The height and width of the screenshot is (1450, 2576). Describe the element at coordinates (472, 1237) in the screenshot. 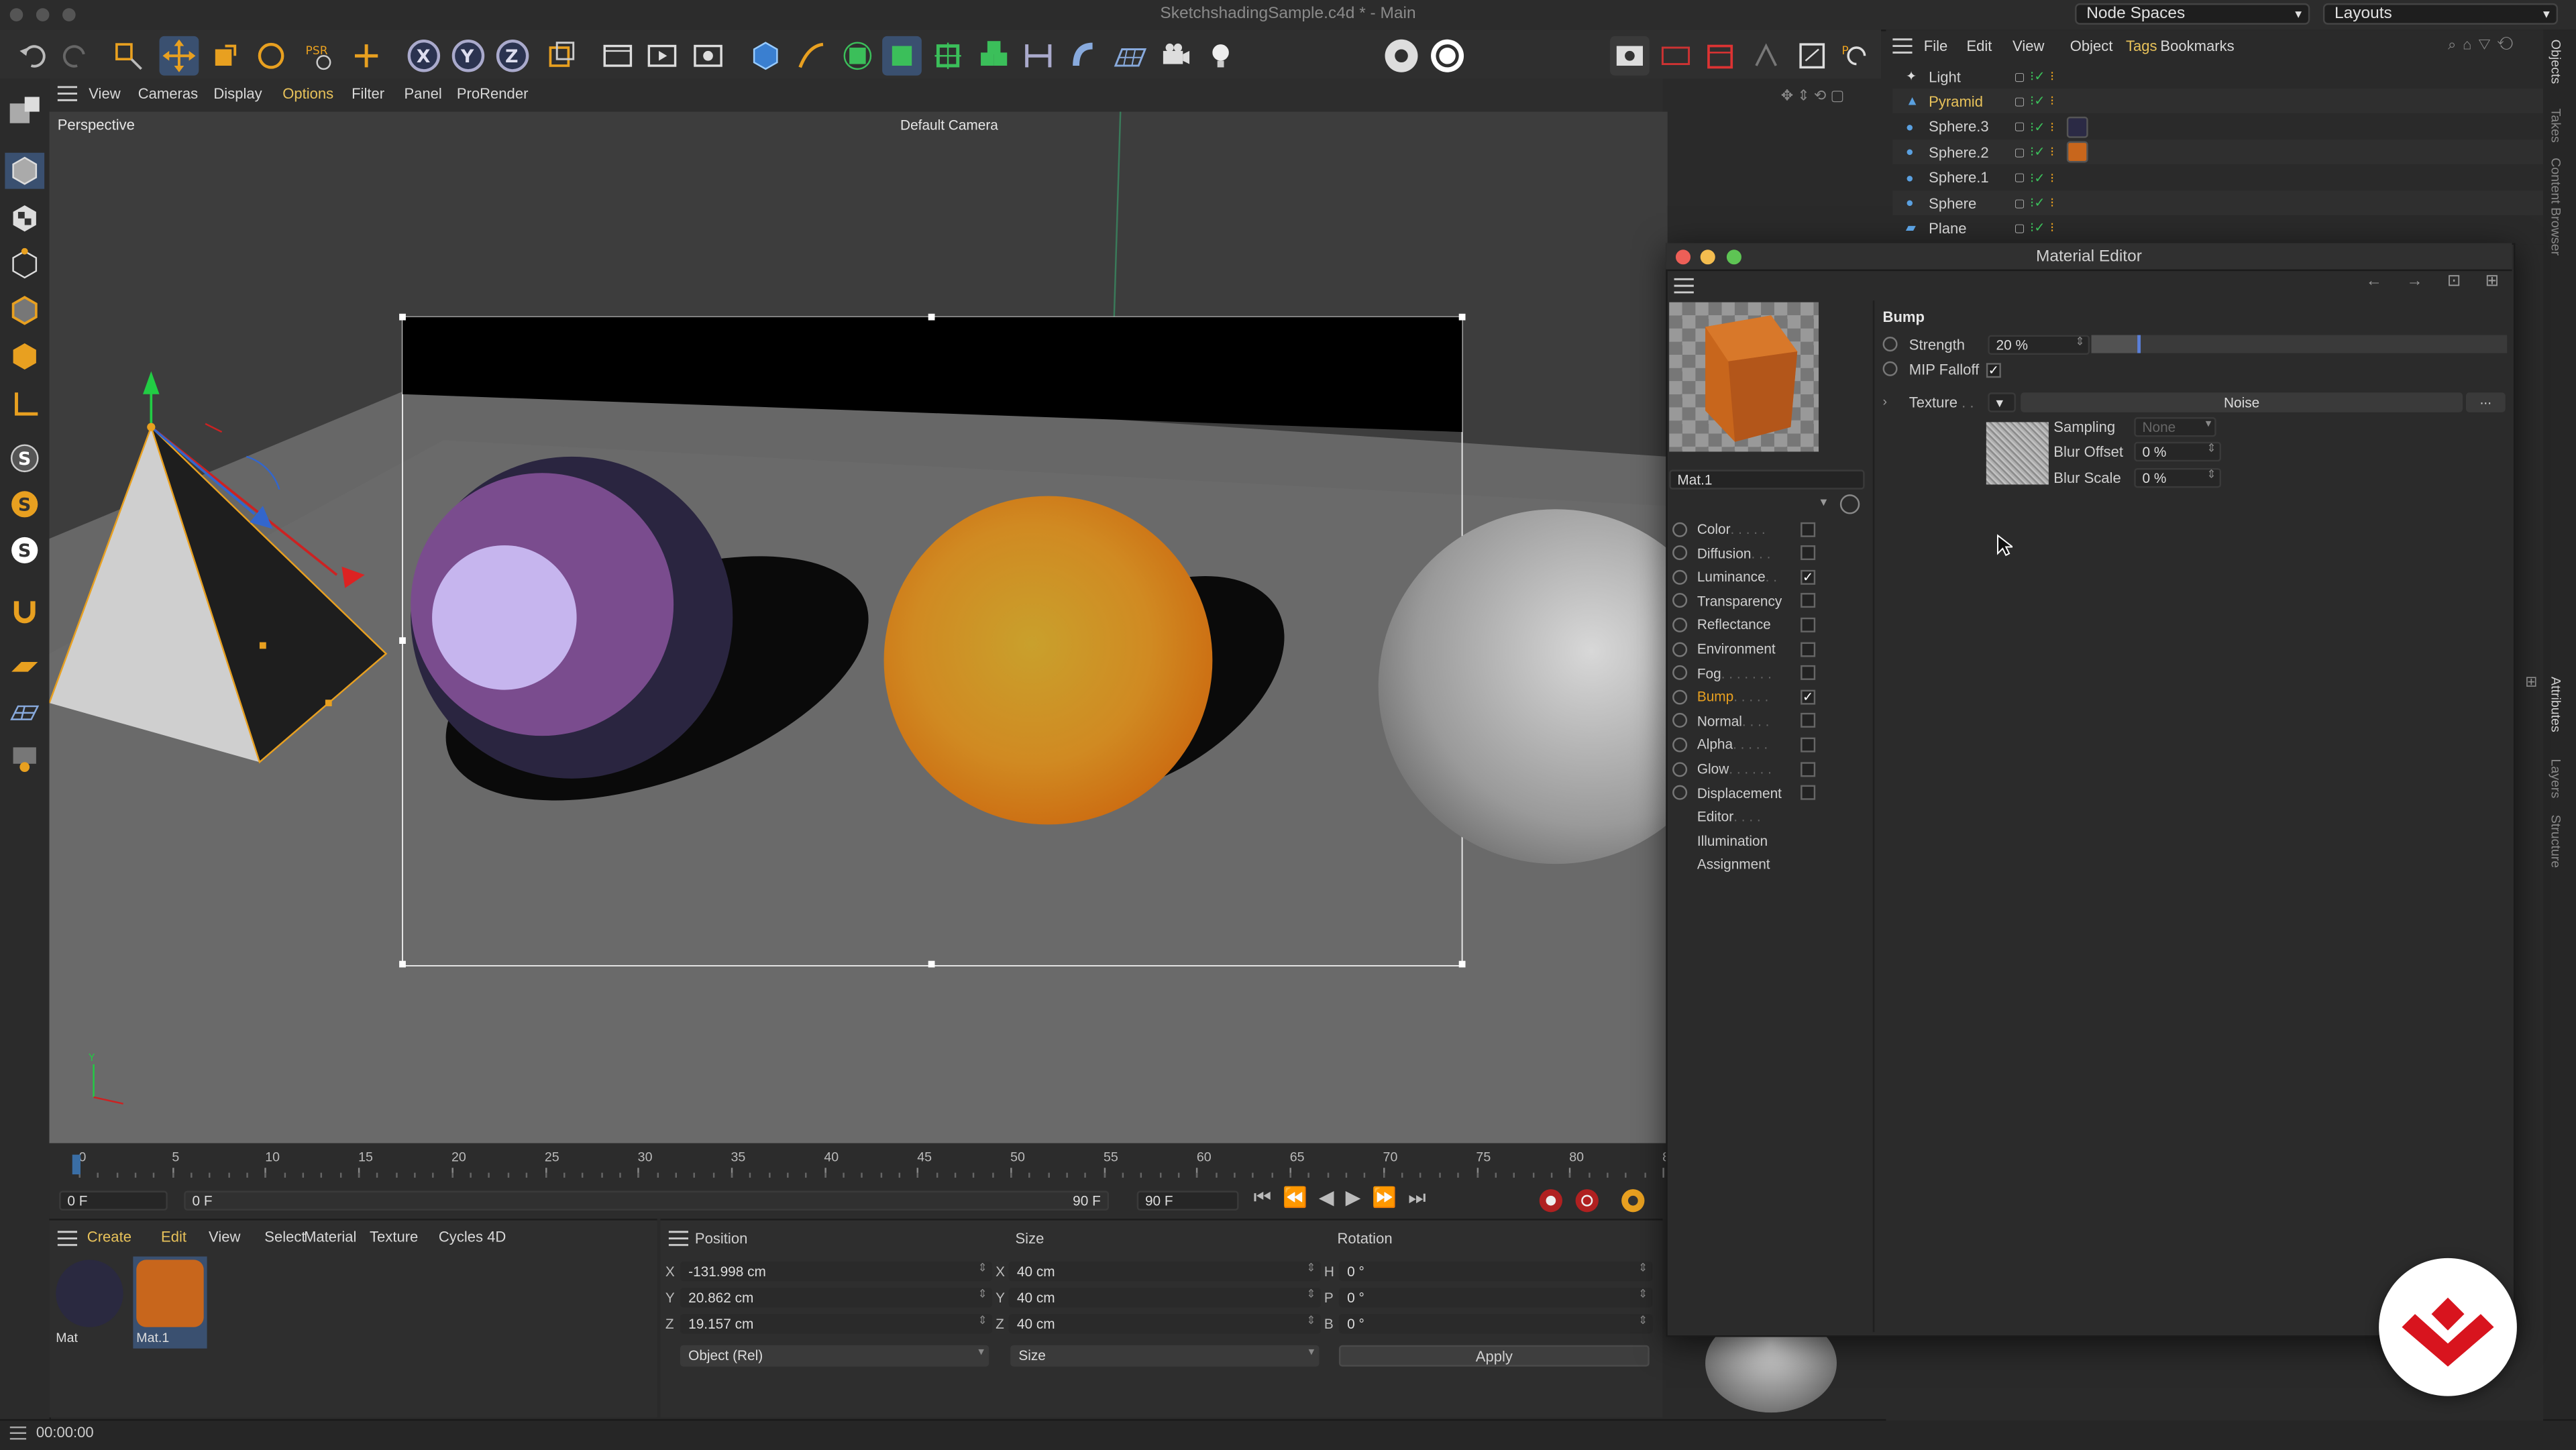

I see `material-menu-item: Cycles 4D` at that location.